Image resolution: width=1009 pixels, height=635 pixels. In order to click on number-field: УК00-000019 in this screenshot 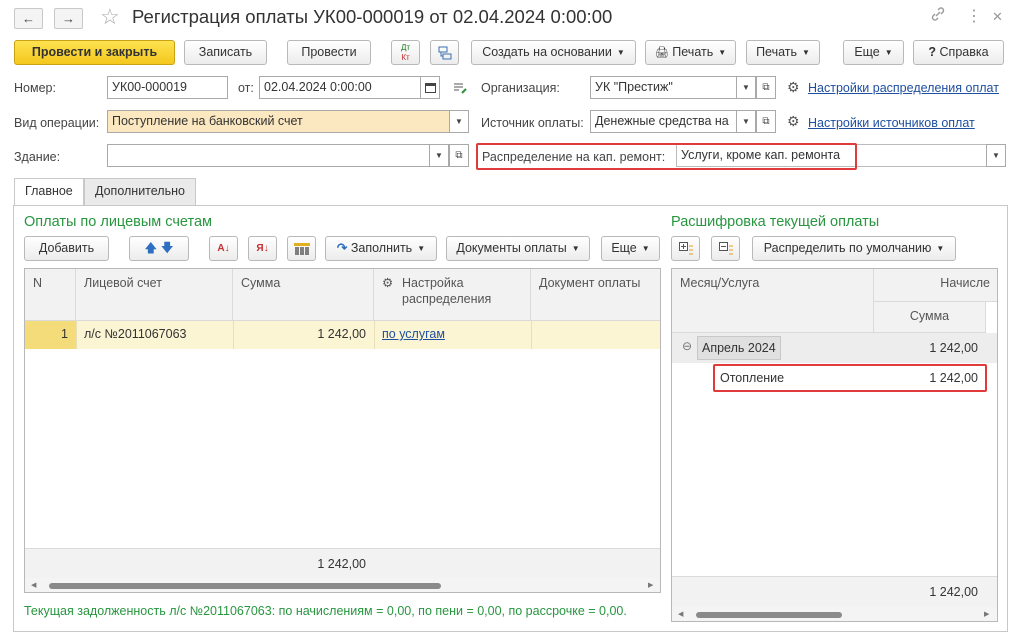, I will do `click(167, 87)`.